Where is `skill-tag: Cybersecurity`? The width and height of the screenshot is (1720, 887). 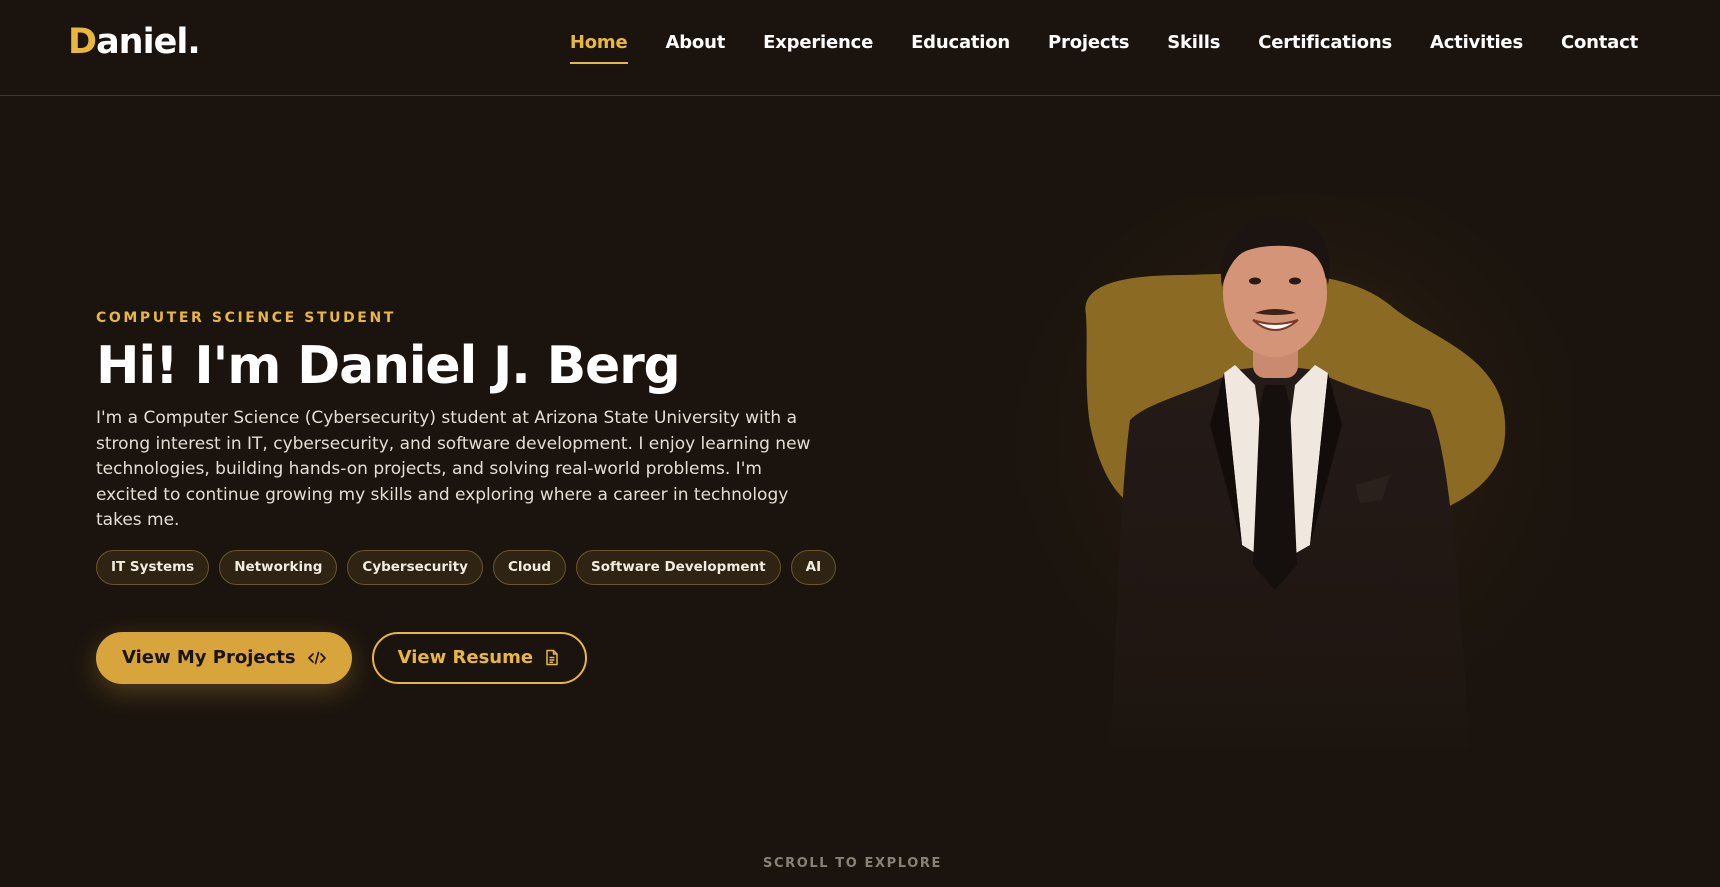
skill-tag: Cybersecurity is located at coordinates (415, 567).